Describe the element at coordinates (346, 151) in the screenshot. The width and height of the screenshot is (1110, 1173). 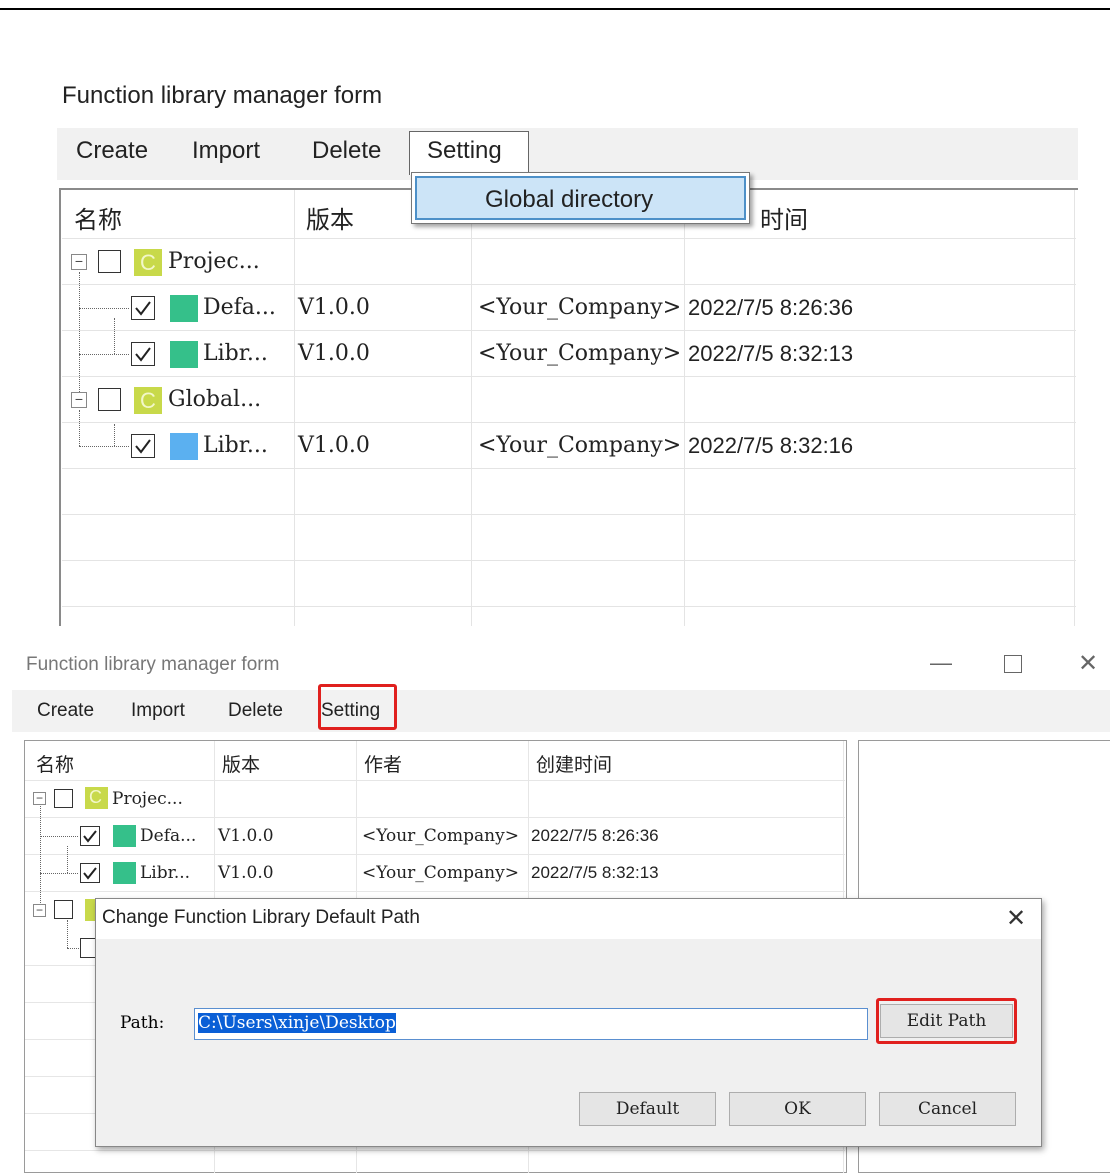
I see `zoomed-menu-delete: Delete` at that location.